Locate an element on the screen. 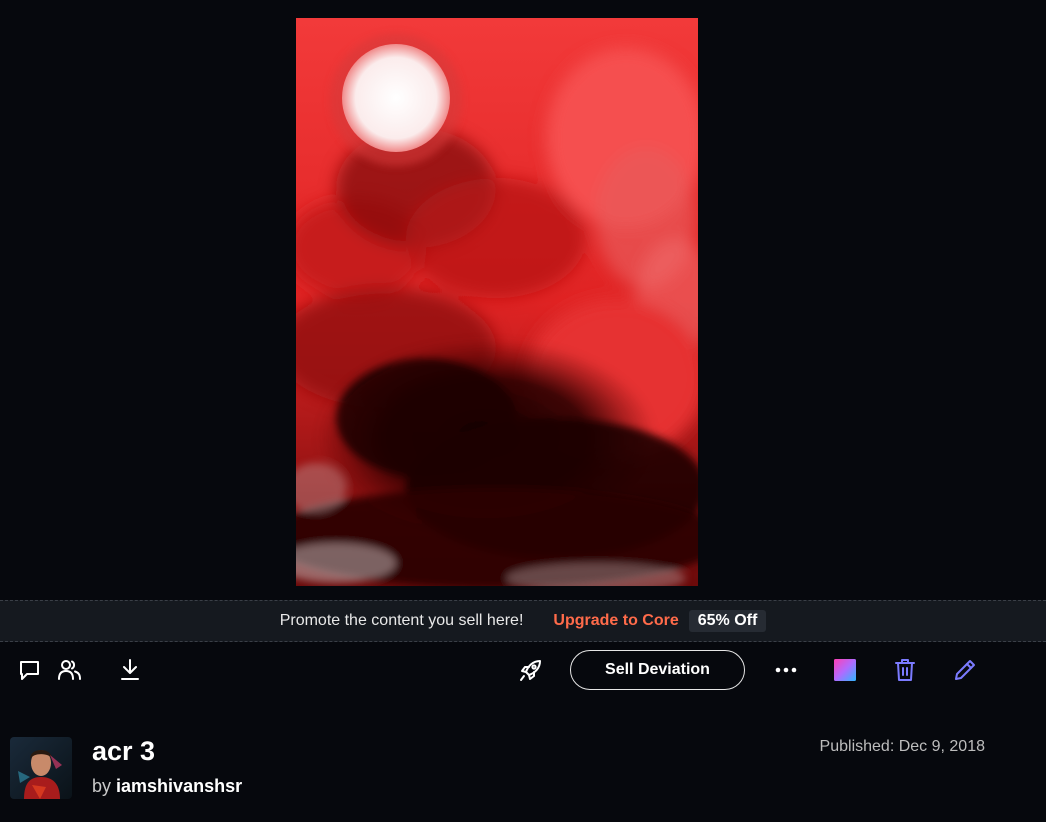 Image resolution: width=1046 pixels, height=822 pixels. comment-icon is located at coordinates (29, 670).